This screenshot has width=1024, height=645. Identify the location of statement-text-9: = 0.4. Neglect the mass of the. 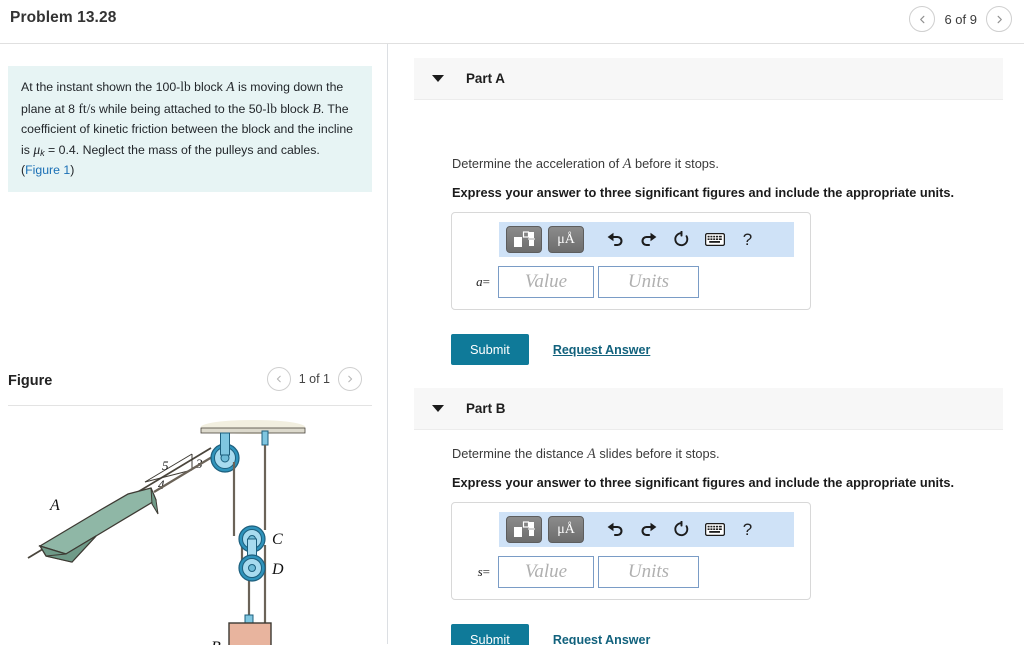
(128, 149).